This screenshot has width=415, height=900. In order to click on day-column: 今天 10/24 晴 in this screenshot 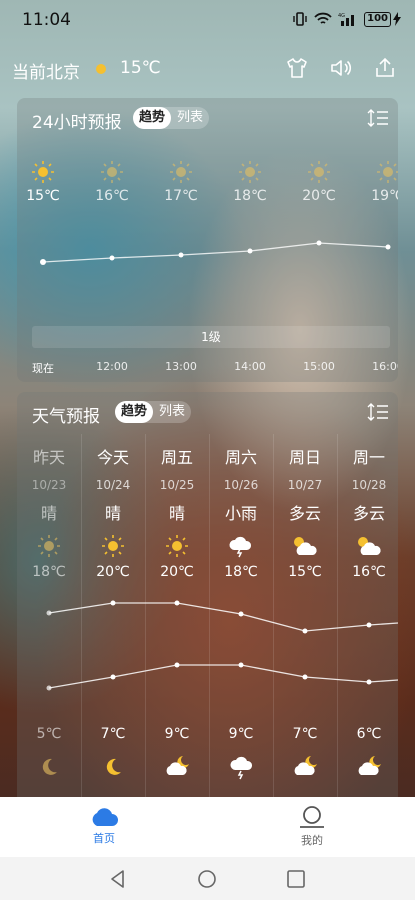, I will do `click(113, 497)`.